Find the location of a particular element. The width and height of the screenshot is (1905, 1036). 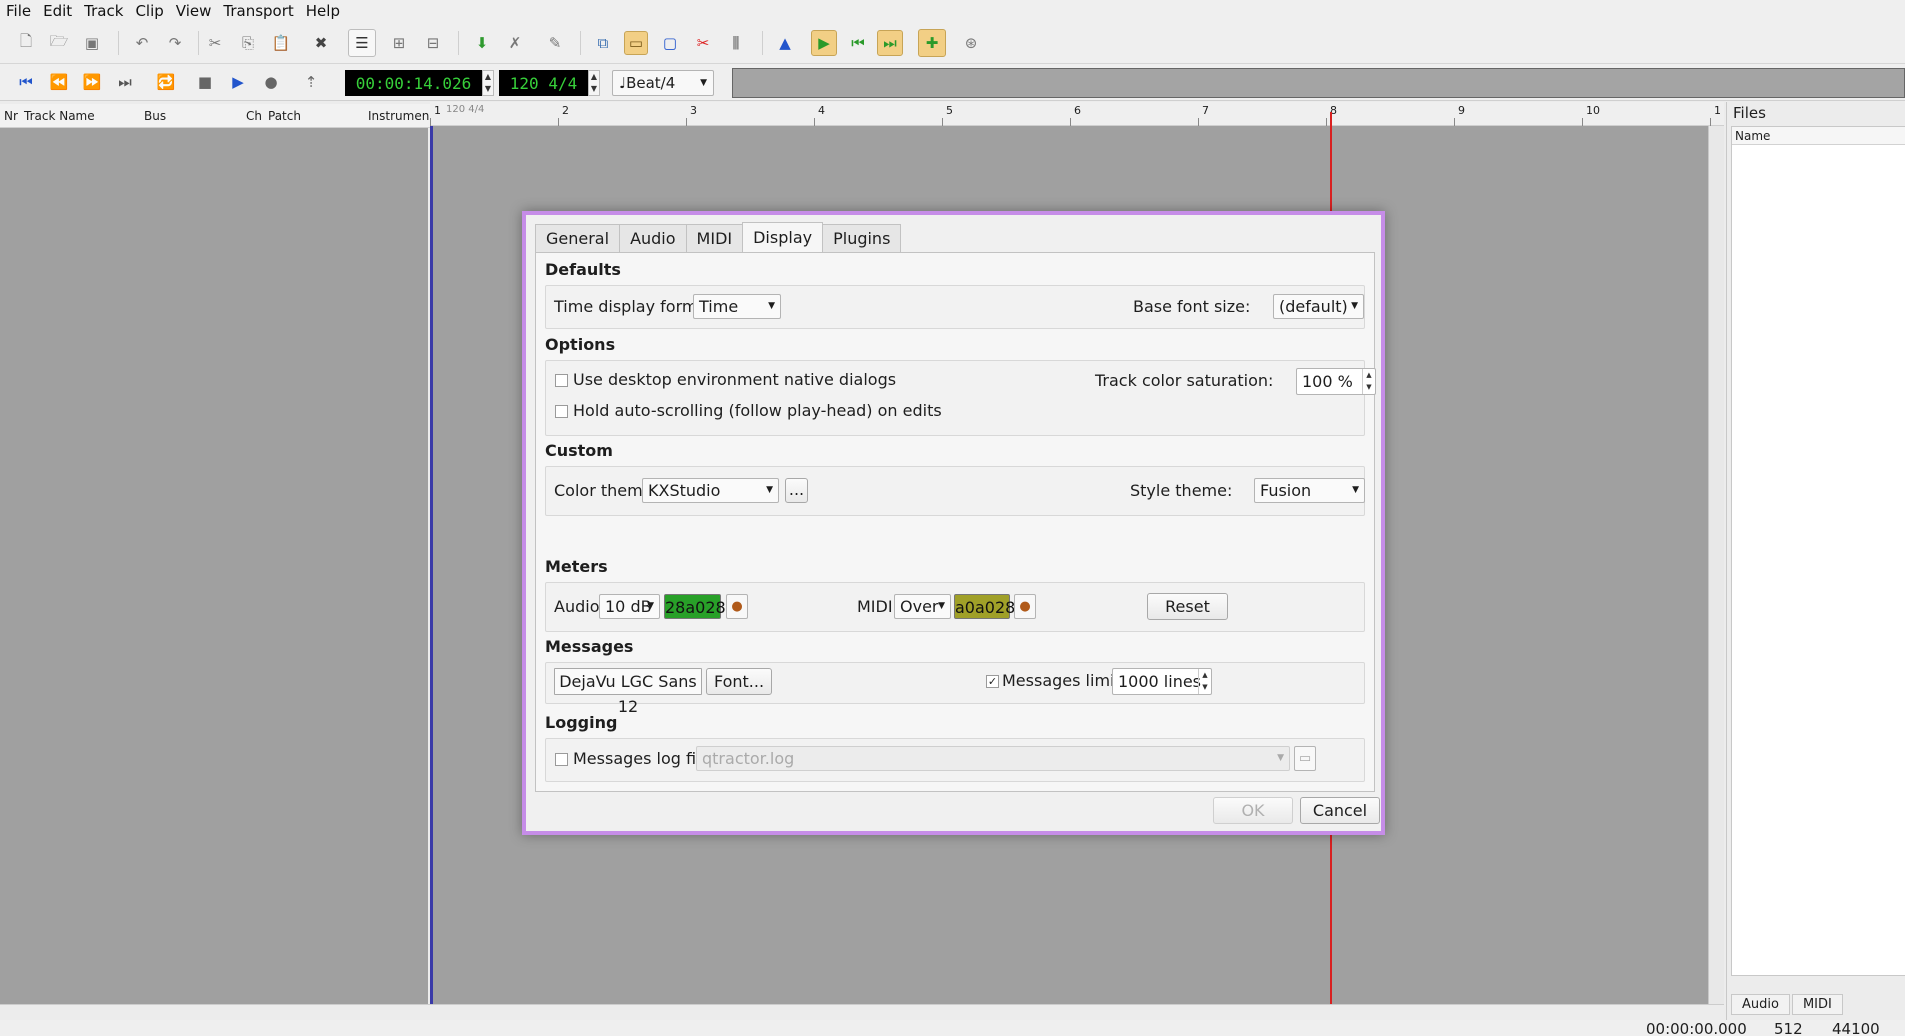

select-icon: ▢ is located at coordinates (670, 43).